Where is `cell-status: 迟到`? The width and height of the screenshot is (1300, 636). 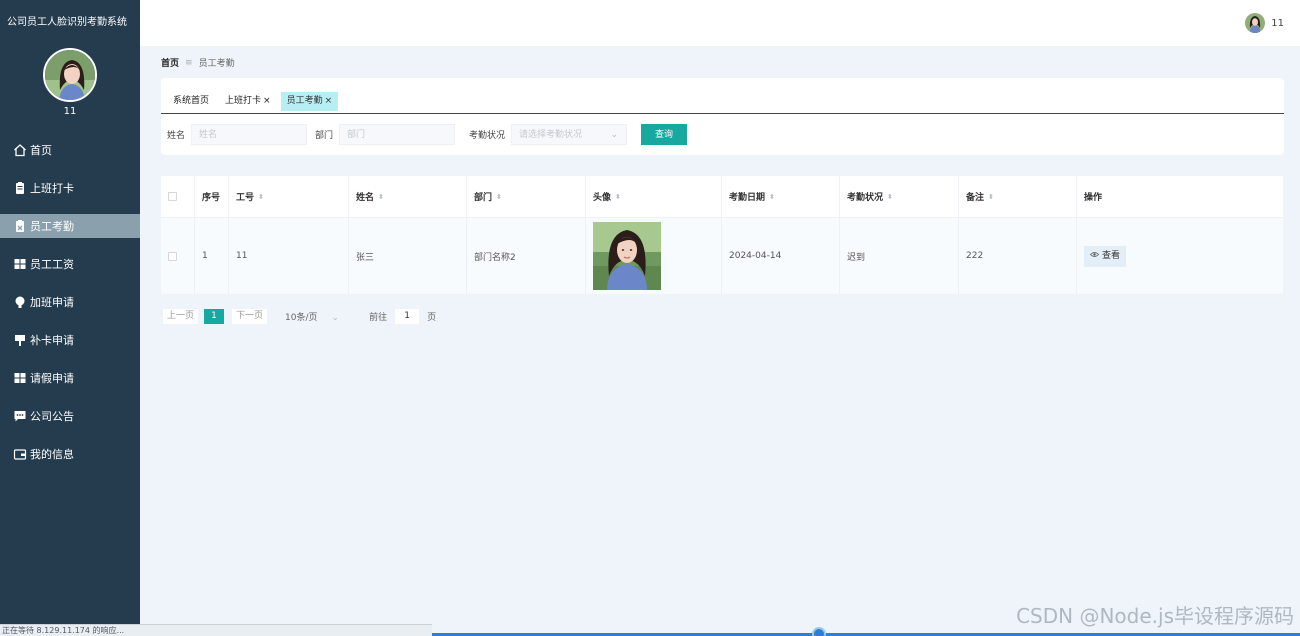
cell-status: 迟到 is located at coordinates (899, 256).